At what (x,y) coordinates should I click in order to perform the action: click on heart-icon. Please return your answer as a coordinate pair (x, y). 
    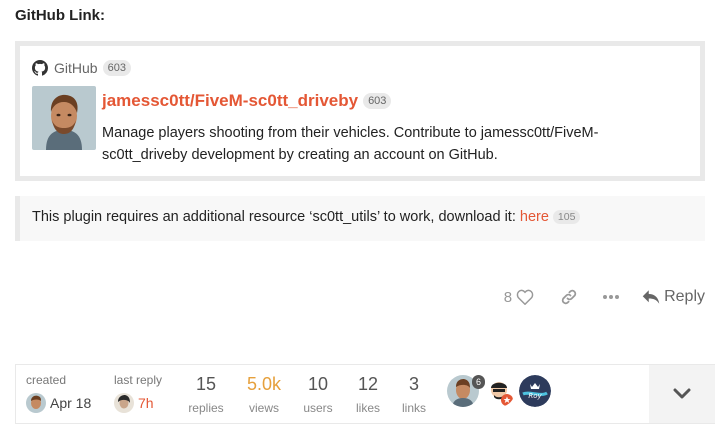
    Looking at the image, I should click on (525, 297).